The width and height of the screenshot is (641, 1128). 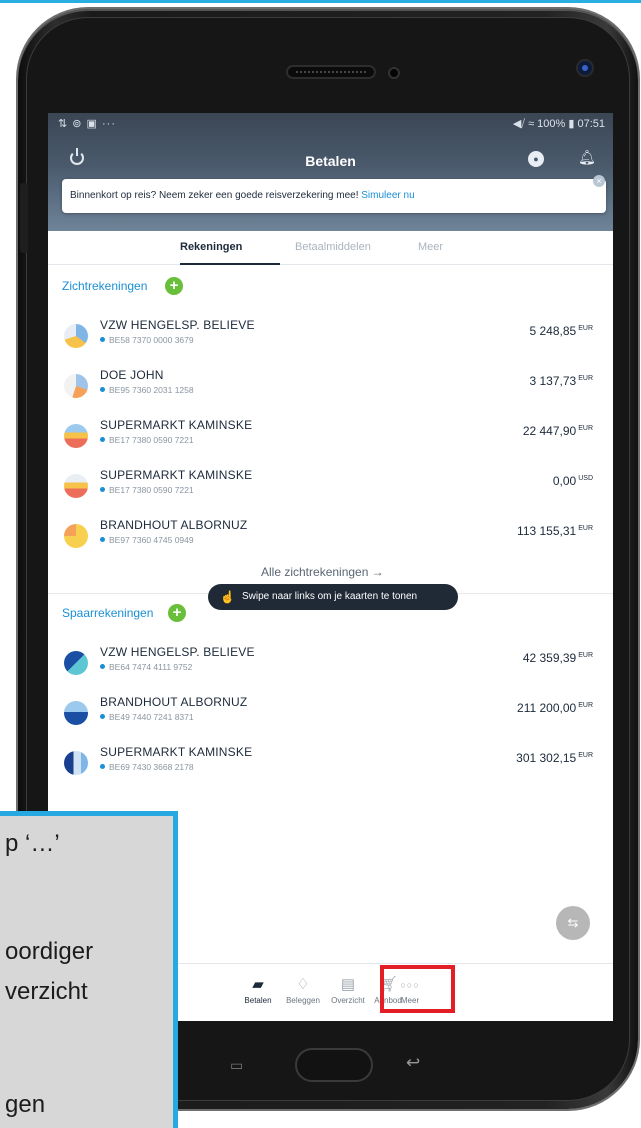 I want to click on nav-overzicht: ▤ Overzicht, so click(x=348, y=990).